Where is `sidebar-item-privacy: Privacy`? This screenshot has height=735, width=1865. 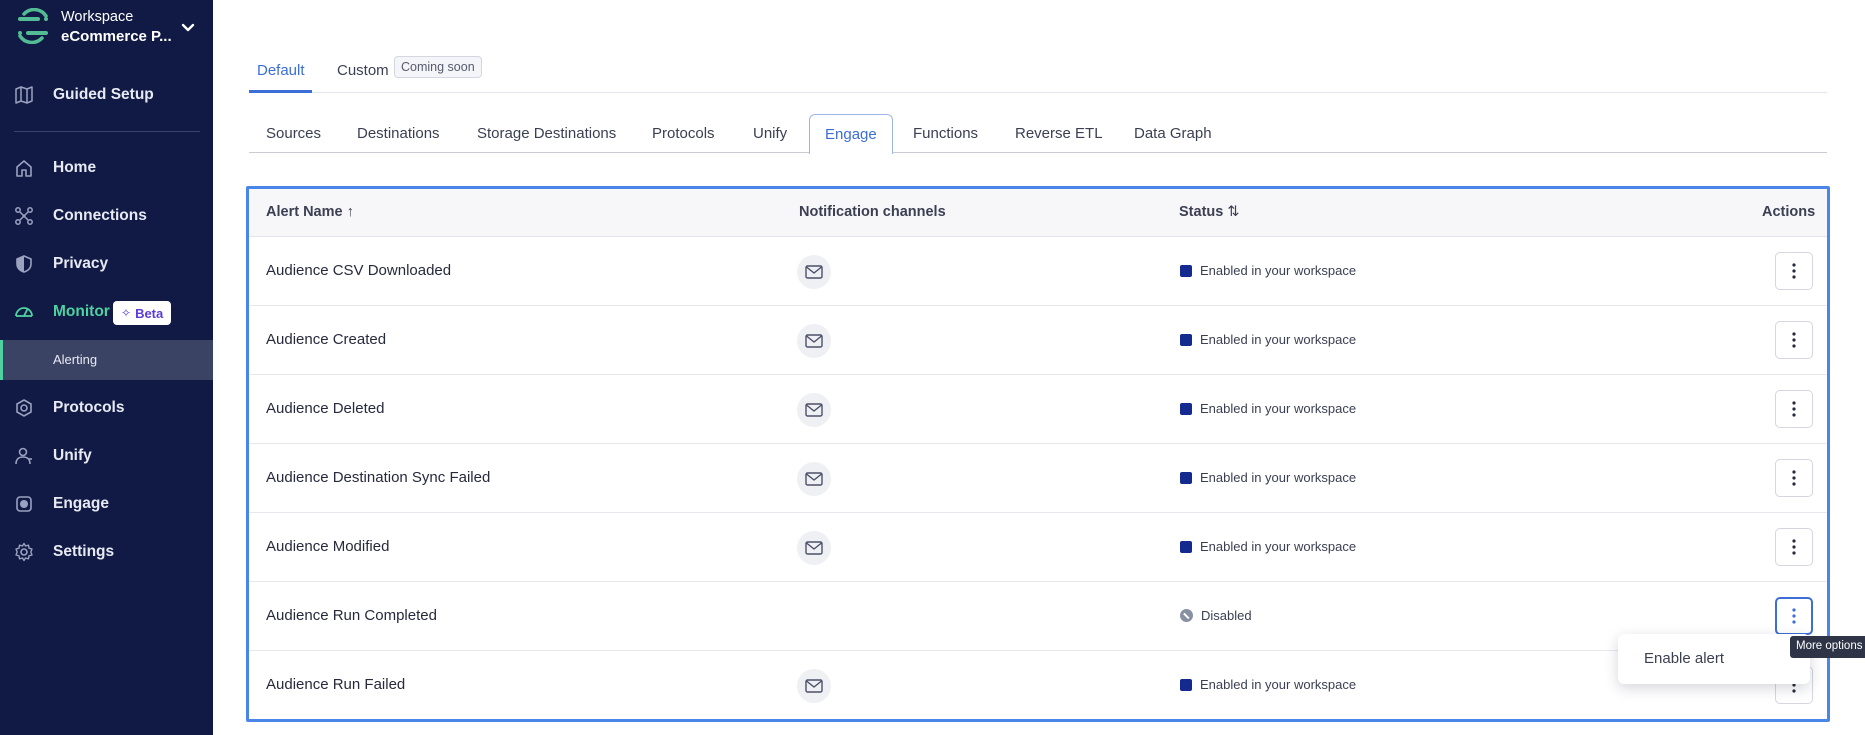 sidebar-item-privacy: Privacy is located at coordinates (106, 264).